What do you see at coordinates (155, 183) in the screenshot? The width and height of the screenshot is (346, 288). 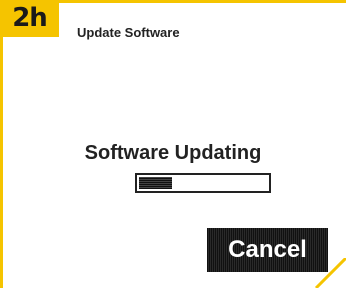 I see `progress-bar-fill` at bounding box center [155, 183].